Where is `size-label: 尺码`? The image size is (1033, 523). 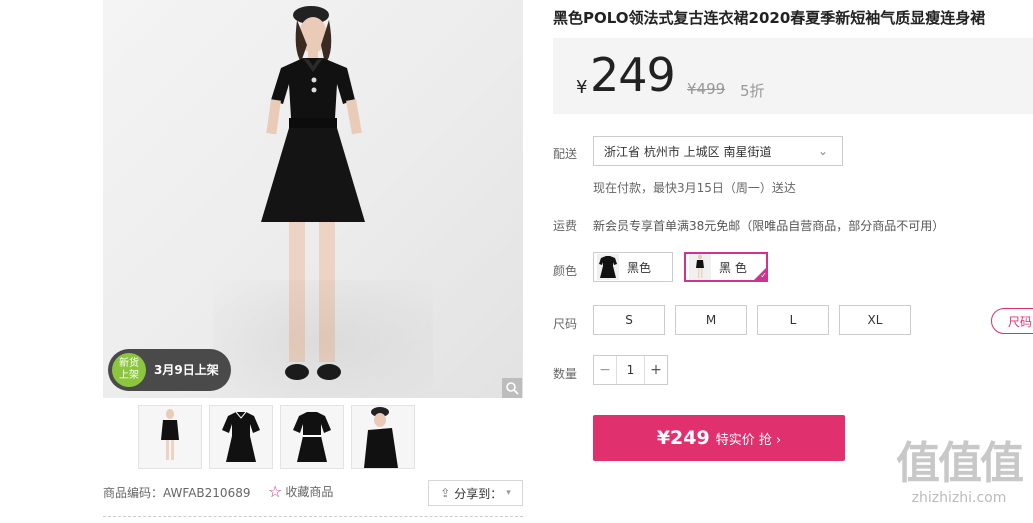
size-label: 尺码 is located at coordinates (565, 324).